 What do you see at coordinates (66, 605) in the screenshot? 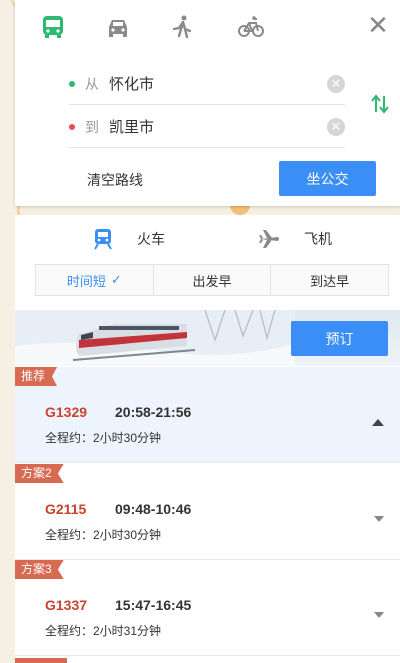
I see `train-number: G1337` at bounding box center [66, 605].